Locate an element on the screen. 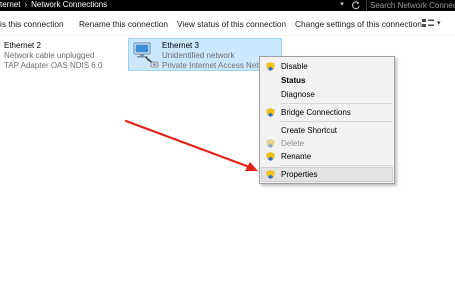 The height and width of the screenshot is (303, 455). menu-item-bridge-connections: Bridge Connections is located at coordinates (327, 112).